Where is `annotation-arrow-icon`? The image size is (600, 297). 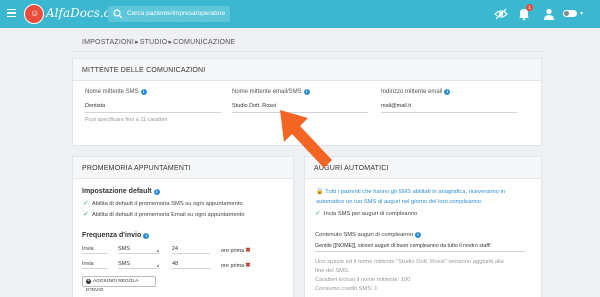 annotation-arrow-icon is located at coordinates (306, 139).